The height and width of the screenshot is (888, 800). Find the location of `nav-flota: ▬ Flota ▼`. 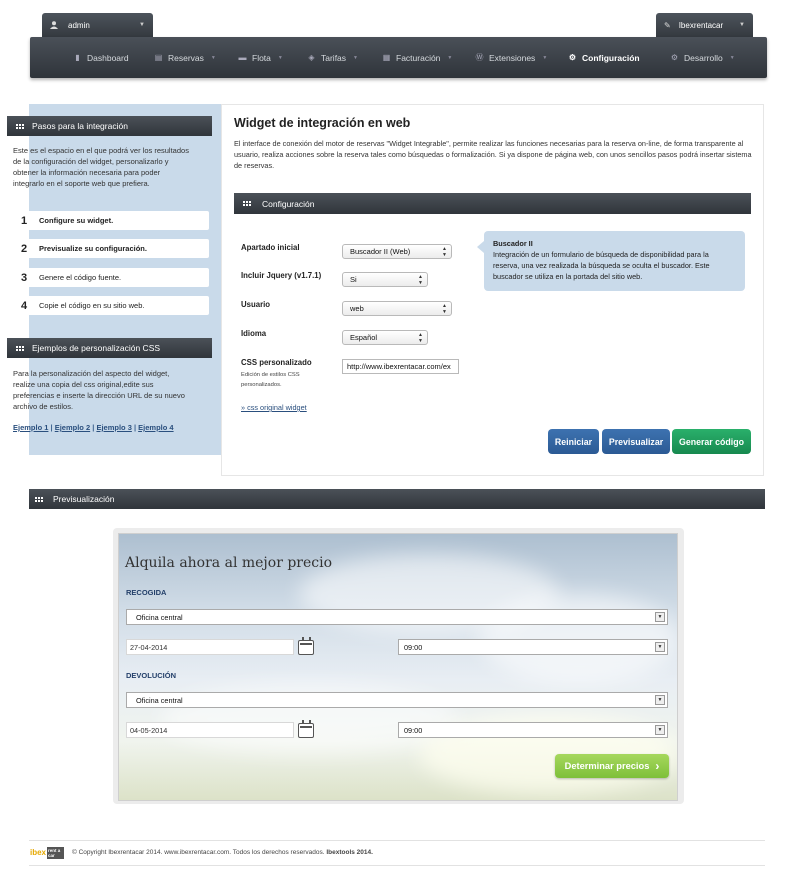

nav-flota: ▬ Flota ▼ is located at coordinates (260, 57).